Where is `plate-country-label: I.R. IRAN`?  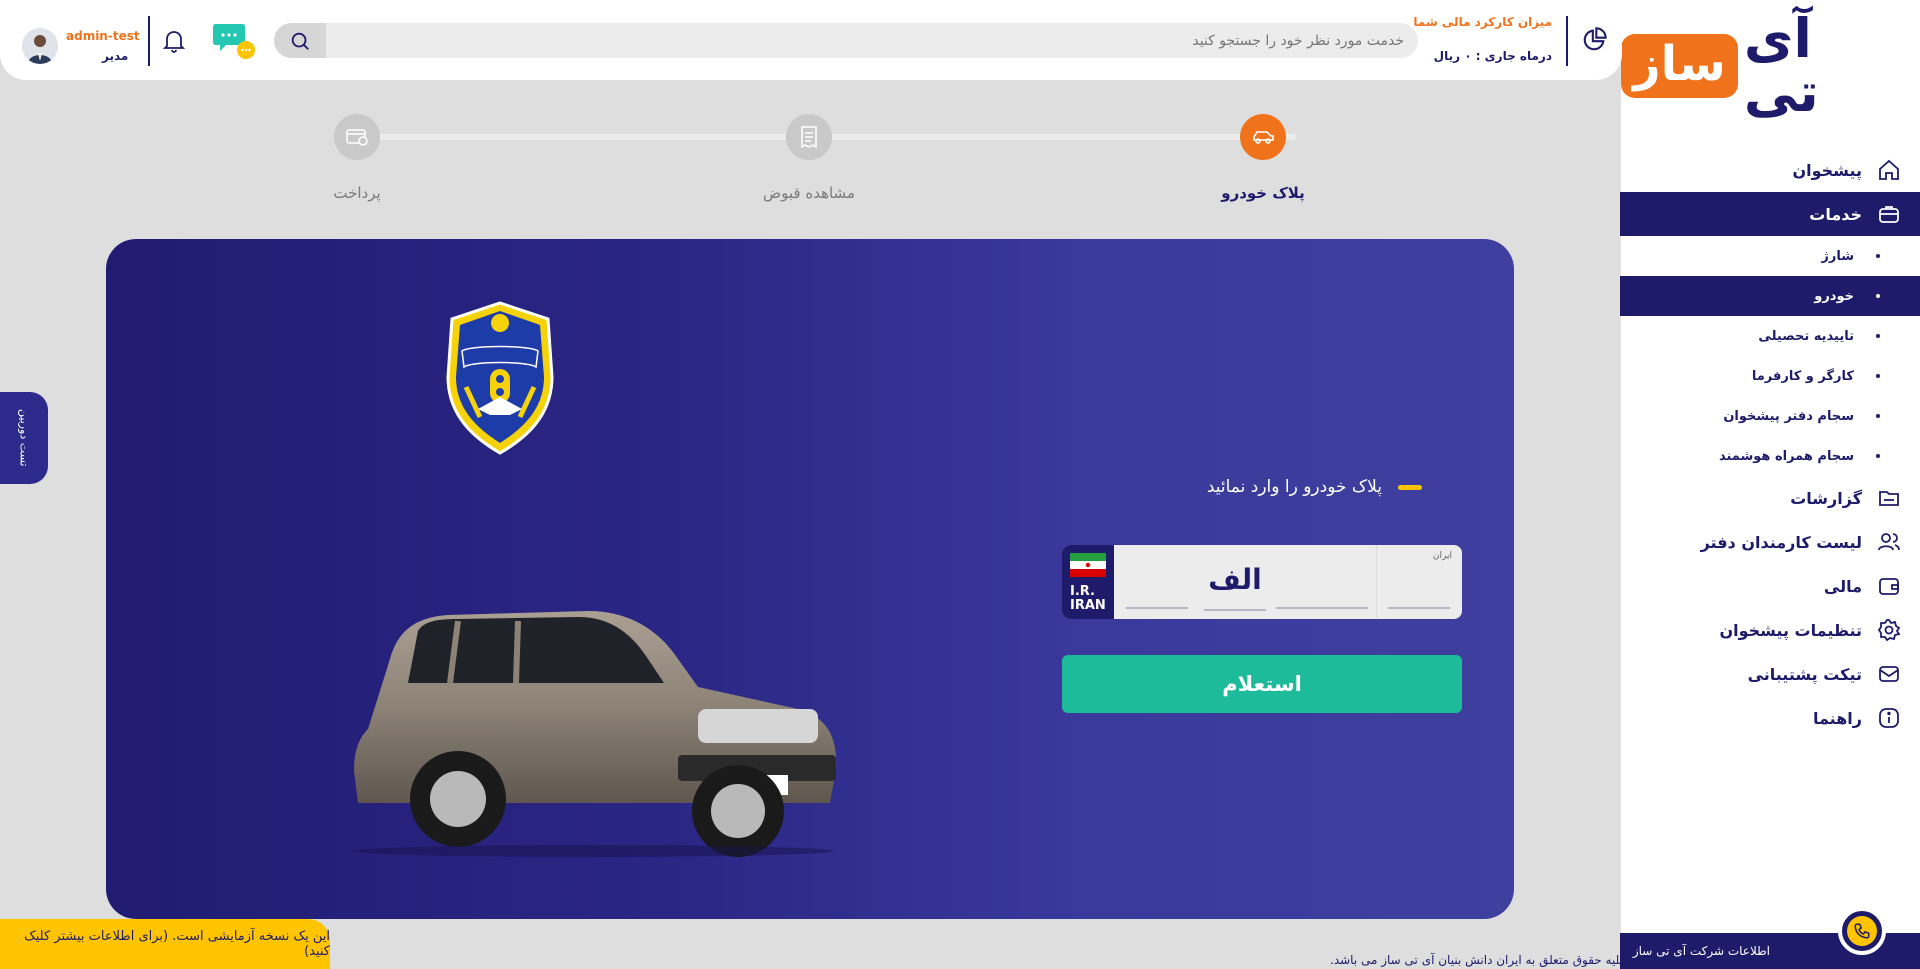
plate-country-label: I.R. IRAN is located at coordinates (1088, 598).